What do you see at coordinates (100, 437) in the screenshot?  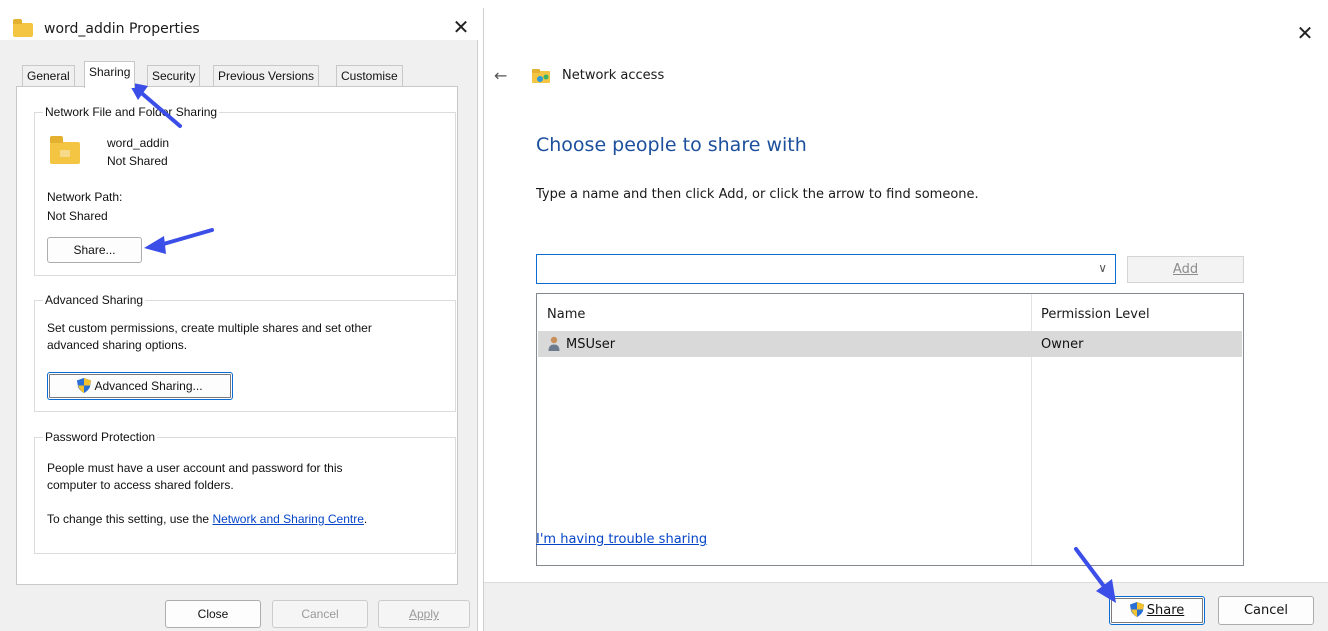 I see `group-label: Password Protection` at bounding box center [100, 437].